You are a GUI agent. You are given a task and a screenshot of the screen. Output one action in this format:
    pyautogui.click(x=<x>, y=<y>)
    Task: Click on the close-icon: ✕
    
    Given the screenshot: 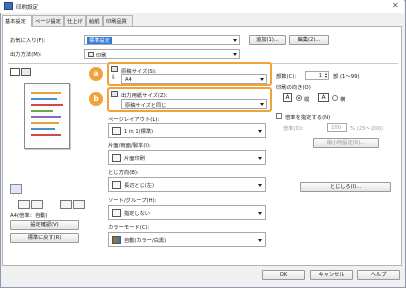 What is the action you would take?
    pyautogui.click(x=395, y=5)
    